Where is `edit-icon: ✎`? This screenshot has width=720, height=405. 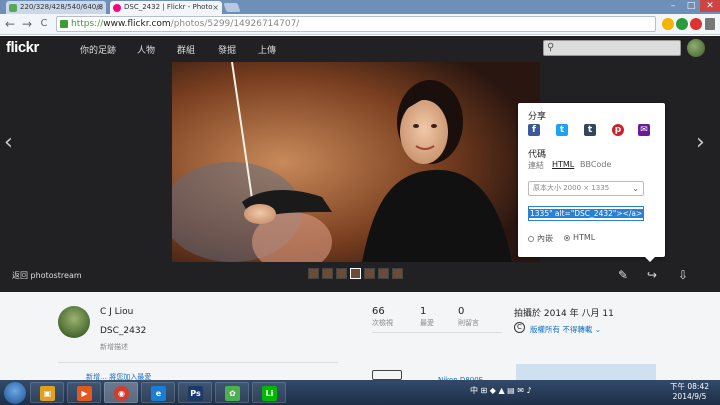 edit-icon: ✎ is located at coordinates (623, 275).